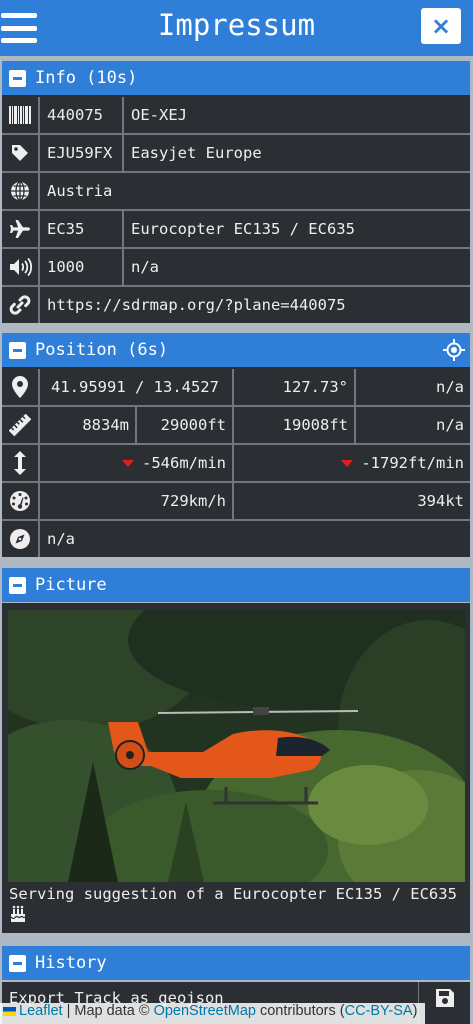 The width and height of the screenshot is (473, 1024). What do you see at coordinates (255, 191) in the screenshot?
I see `country-value: Austria` at bounding box center [255, 191].